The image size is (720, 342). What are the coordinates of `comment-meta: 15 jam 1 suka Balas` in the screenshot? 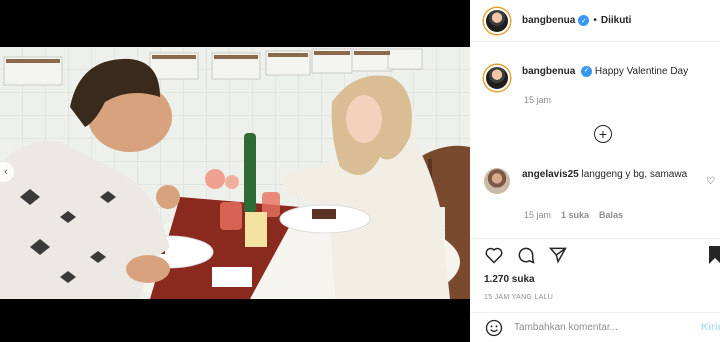 It's located at (573, 215).